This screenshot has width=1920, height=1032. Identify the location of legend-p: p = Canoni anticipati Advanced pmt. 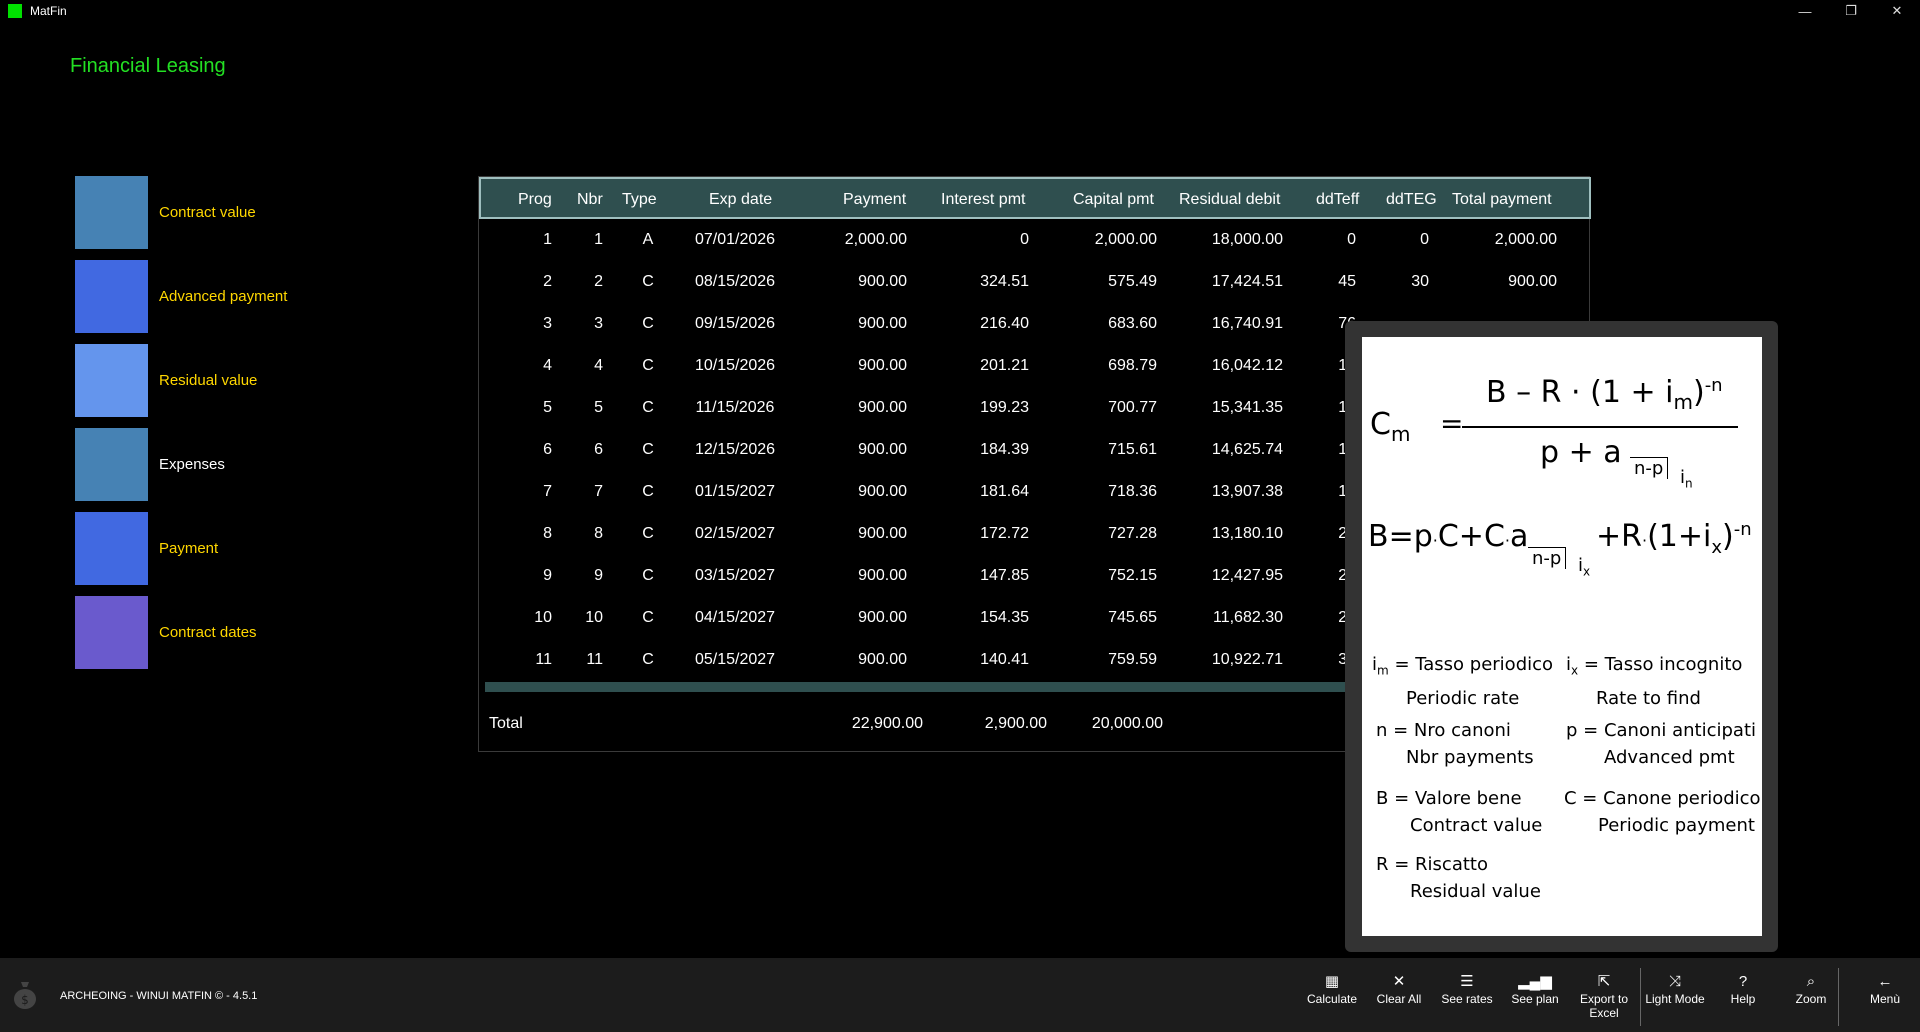
(1661, 744).